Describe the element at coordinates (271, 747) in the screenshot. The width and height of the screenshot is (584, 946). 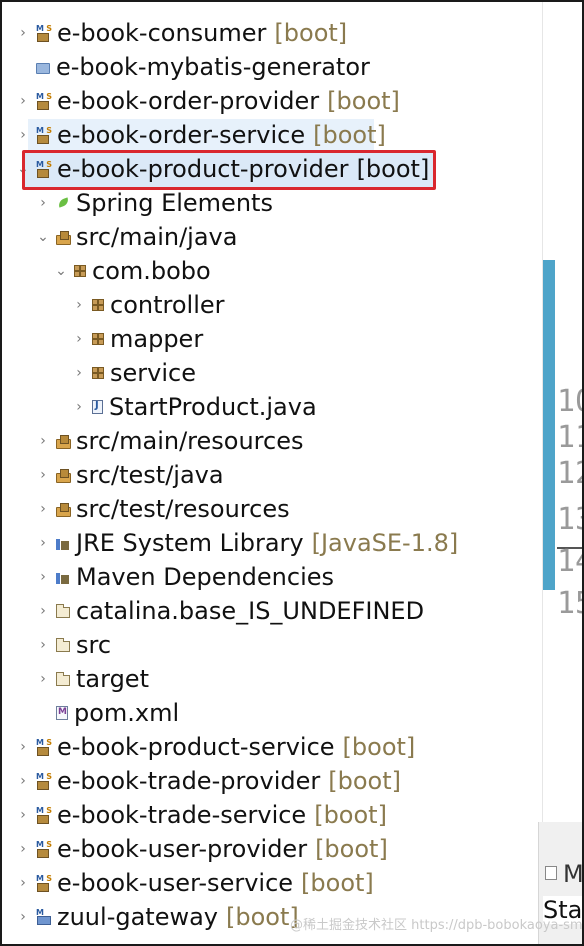
I see `tree-item-e-book-product-service: › S e-book-product-service [boot]` at that location.